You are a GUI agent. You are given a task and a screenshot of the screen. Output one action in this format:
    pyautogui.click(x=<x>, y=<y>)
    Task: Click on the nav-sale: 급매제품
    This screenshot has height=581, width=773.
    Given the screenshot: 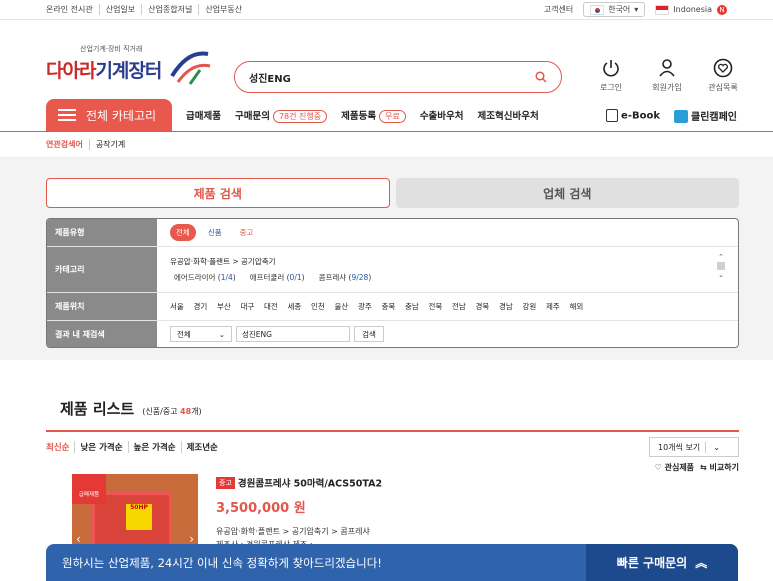 What is the action you would take?
    pyautogui.click(x=203, y=115)
    